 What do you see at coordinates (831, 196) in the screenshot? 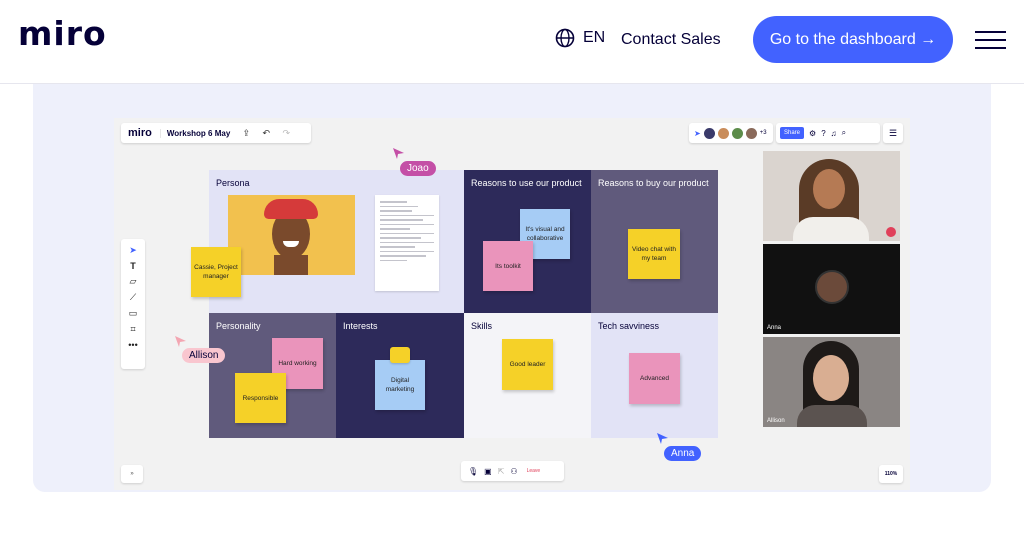
I see `video-tile` at bounding box center [831, 196].